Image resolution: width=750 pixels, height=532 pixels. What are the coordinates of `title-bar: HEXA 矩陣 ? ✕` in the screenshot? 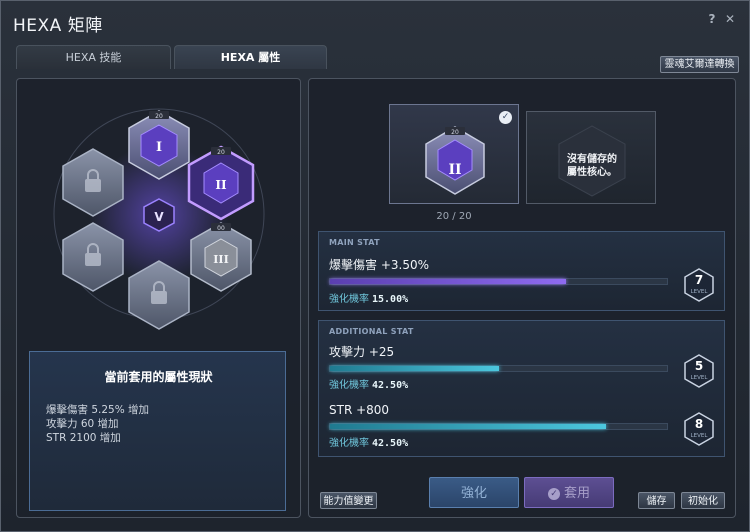 It's located at (375, 22).